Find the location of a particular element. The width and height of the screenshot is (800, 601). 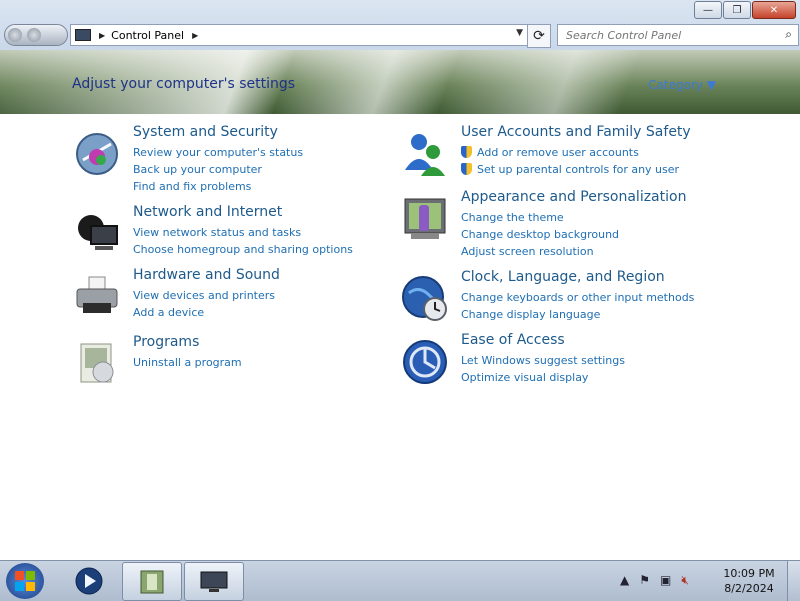

printer-icon is located at coordinates (97, 294).